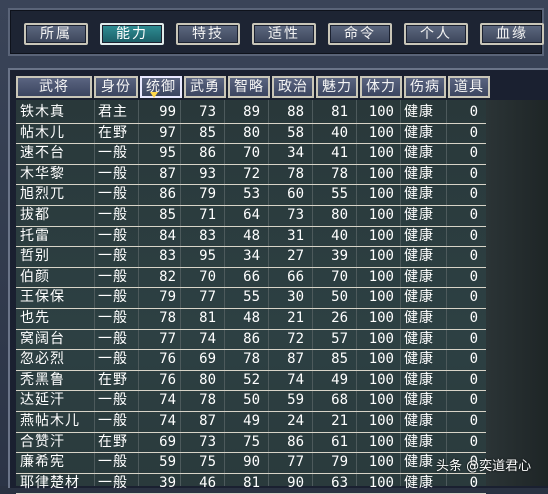 The height and width of the screenshot is (494, 548). Describe the element at coordinates (207, 153) in the screenshot. I see `valor-value: 86` at that location.